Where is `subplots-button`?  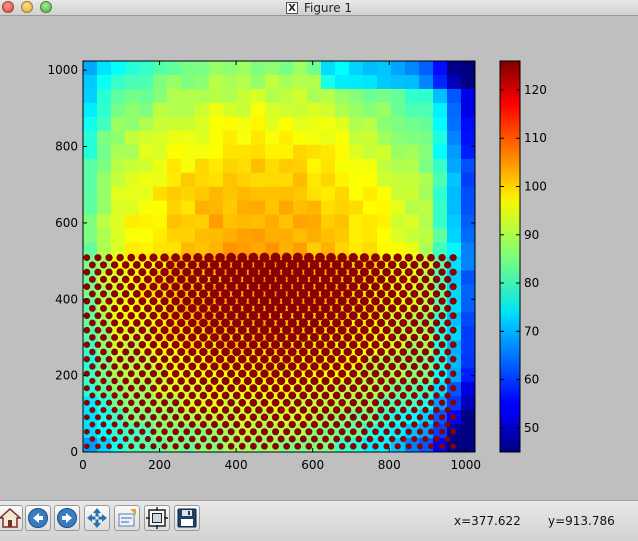
subplots-button is located at coordinates (157, 518).